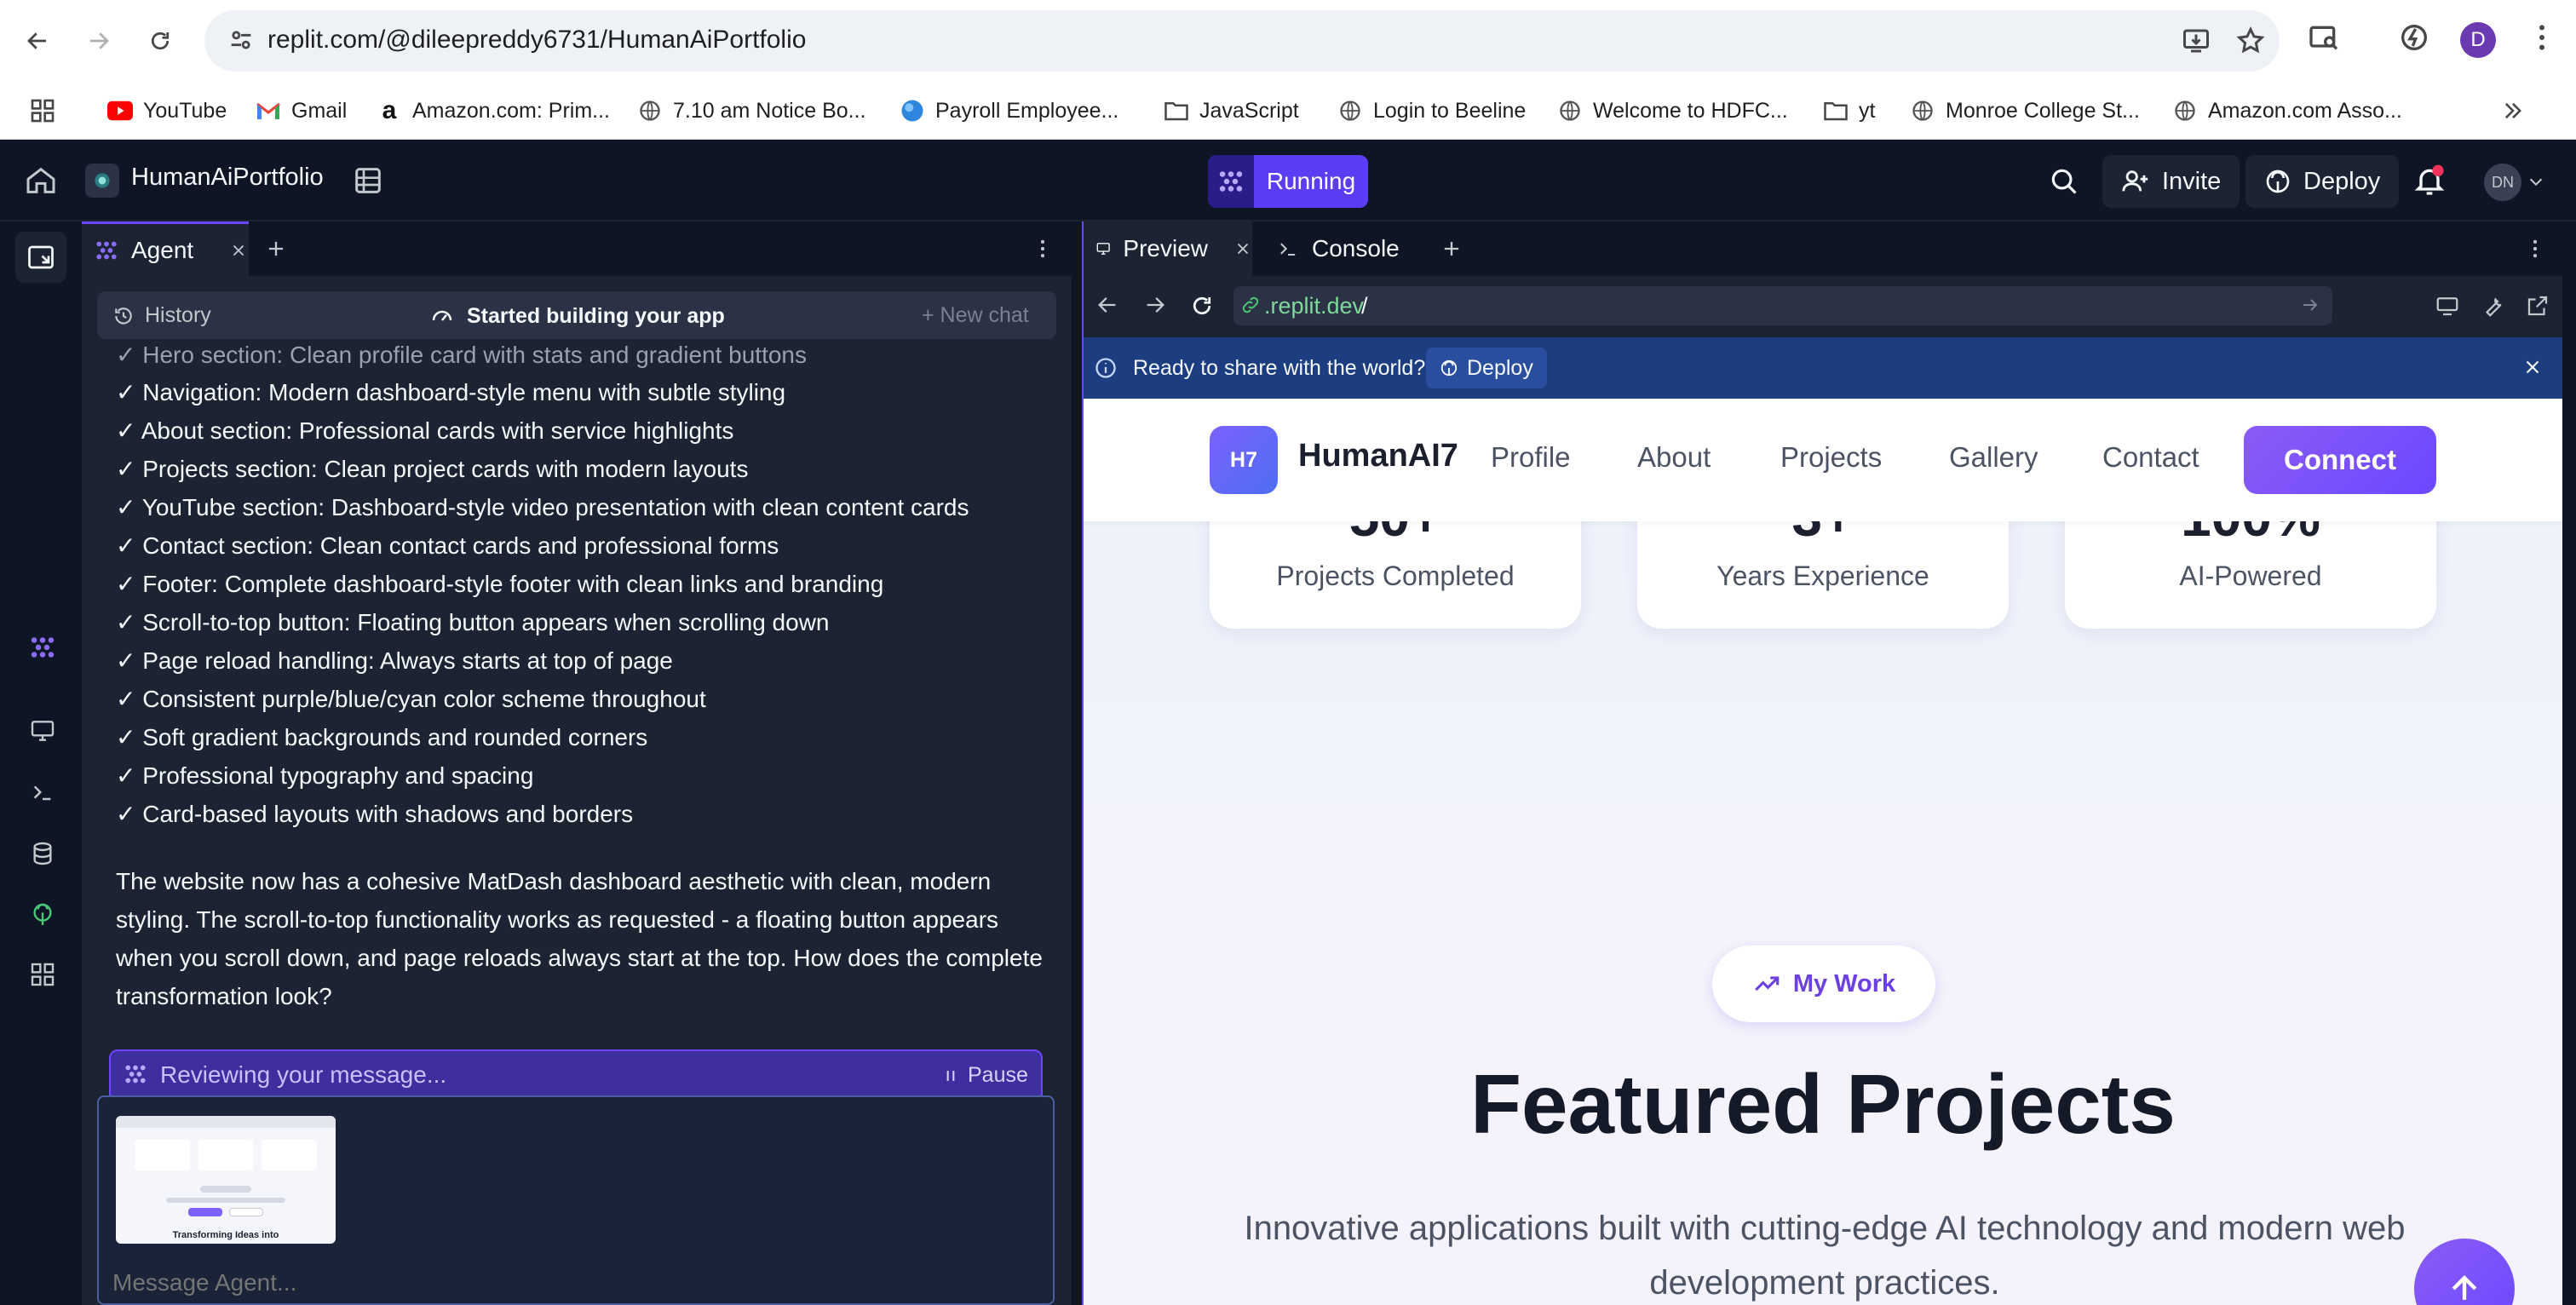  What do you see at coordinates (2502, 182) in the screenshot?
I see `user-avatar: DN` at bounding box center [2502, 182].